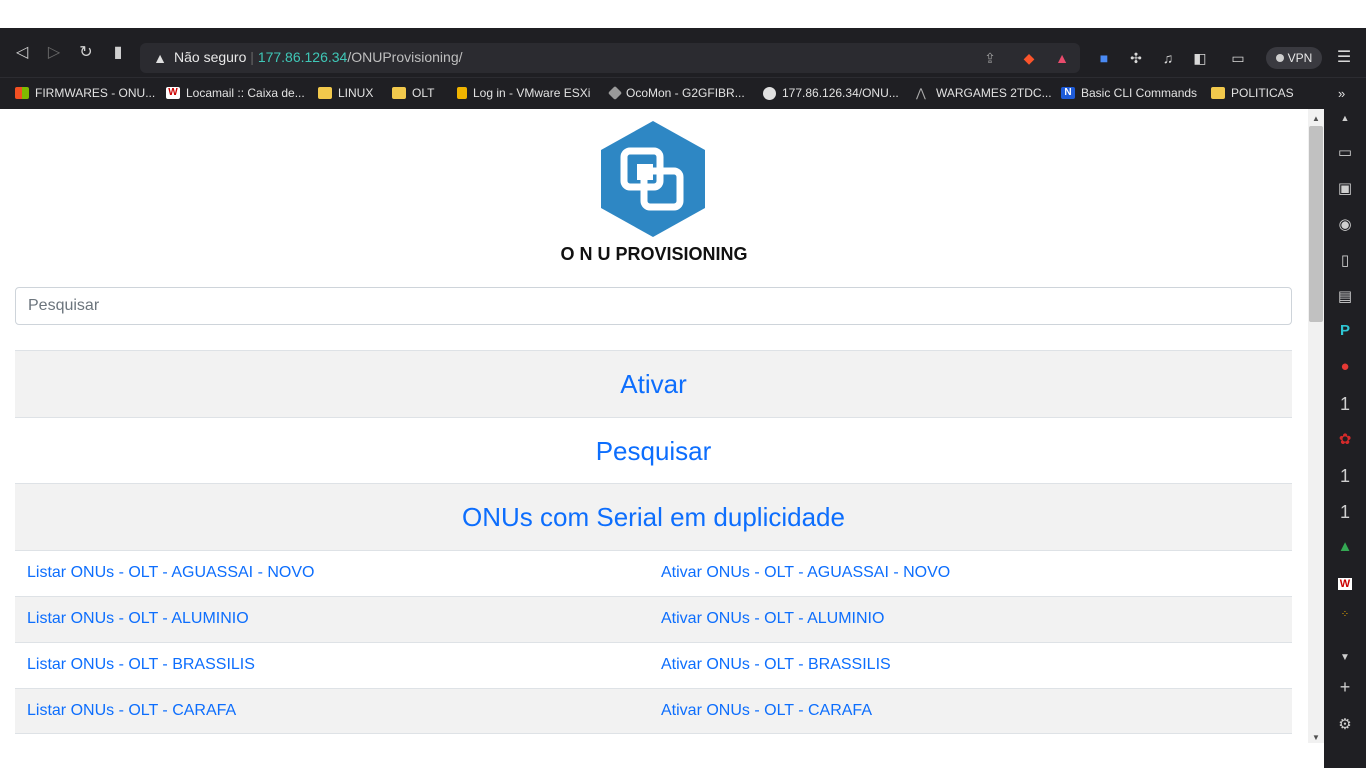 Image resolution: width=1366 pixels, height=768 pixels. I want to click on menu-item-label: Pesquisar, so click(653, 451).